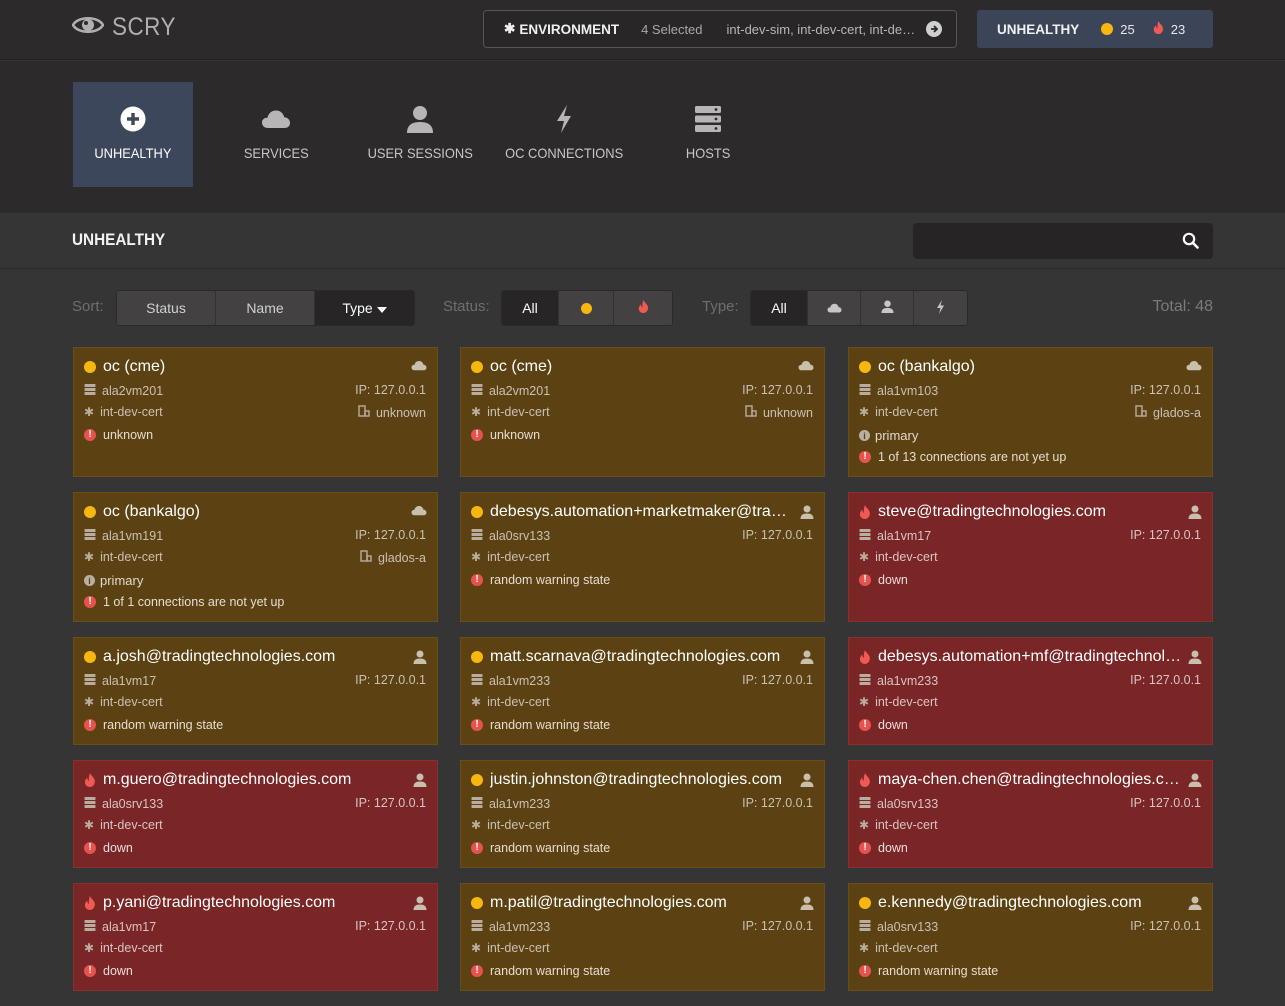 This screenshot has width=1285, height=1006. What do you see at coordinates (420, 134) in the screenshot?
I see `nav-user-sessions: USER SESSIONS` at bounding box center [420, 134].